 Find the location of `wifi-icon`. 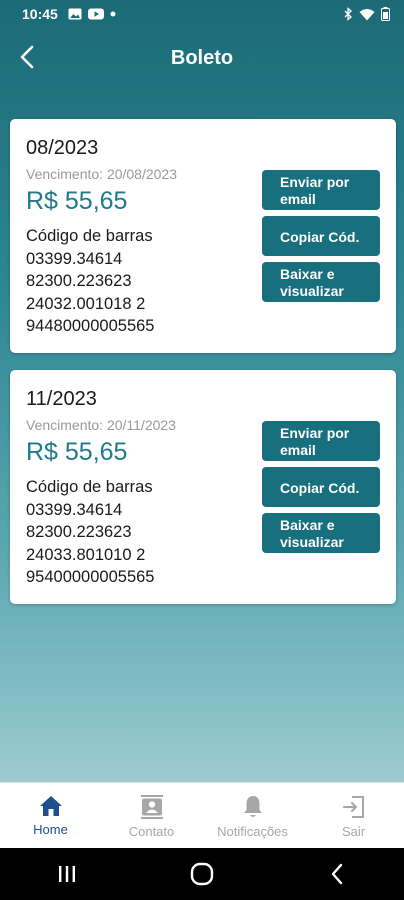

wifi-icon is located at coordinates (367, 14).